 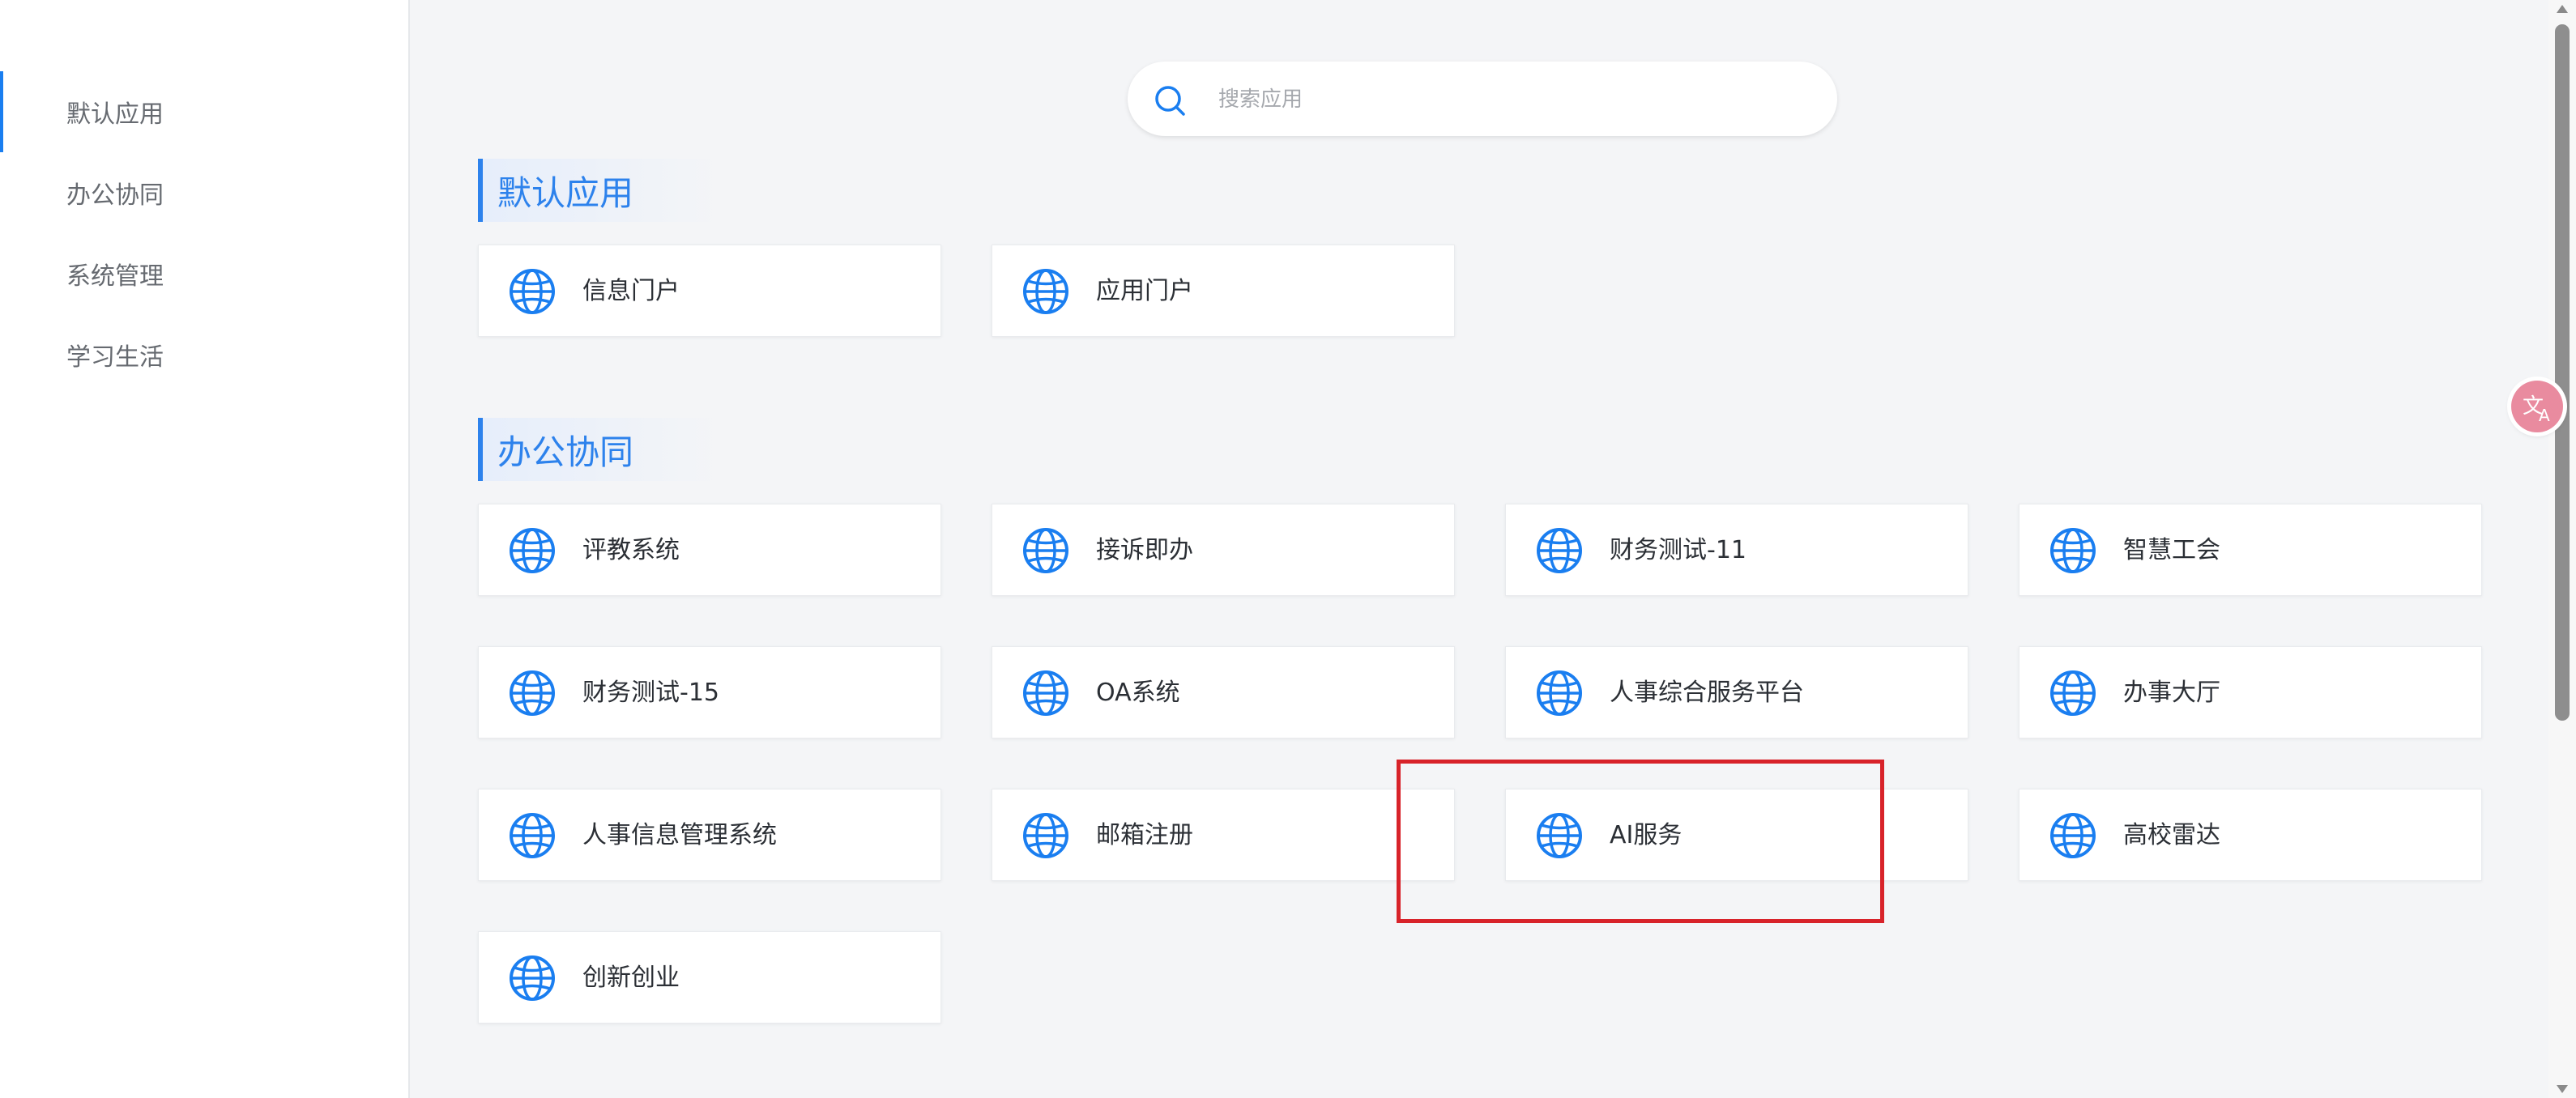 What do you see at coordinates (2171, 693) in the screenshot?
I see `app-card-label: 办事大厅` at bounding box center [2171, 693].